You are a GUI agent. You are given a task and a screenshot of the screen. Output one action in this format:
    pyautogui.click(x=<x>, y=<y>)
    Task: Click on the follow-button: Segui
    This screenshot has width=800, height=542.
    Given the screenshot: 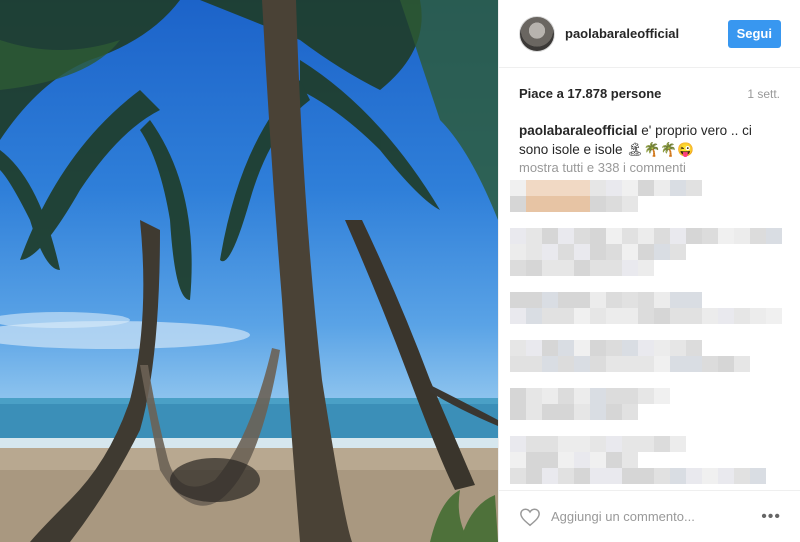 What is the action you would take?
    pyautogui.click(x=754, y=33)
    